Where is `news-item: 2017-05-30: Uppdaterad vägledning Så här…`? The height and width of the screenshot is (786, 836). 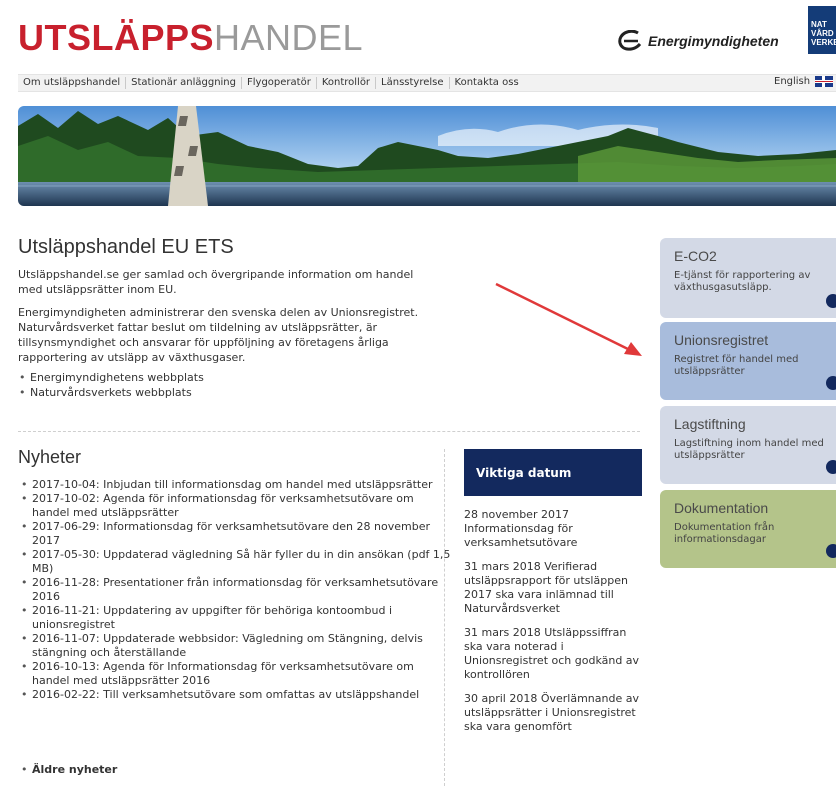
news-item: 2017-05-30: Uppdaterad vägledning Så här… is located at coordinates (236, 562).